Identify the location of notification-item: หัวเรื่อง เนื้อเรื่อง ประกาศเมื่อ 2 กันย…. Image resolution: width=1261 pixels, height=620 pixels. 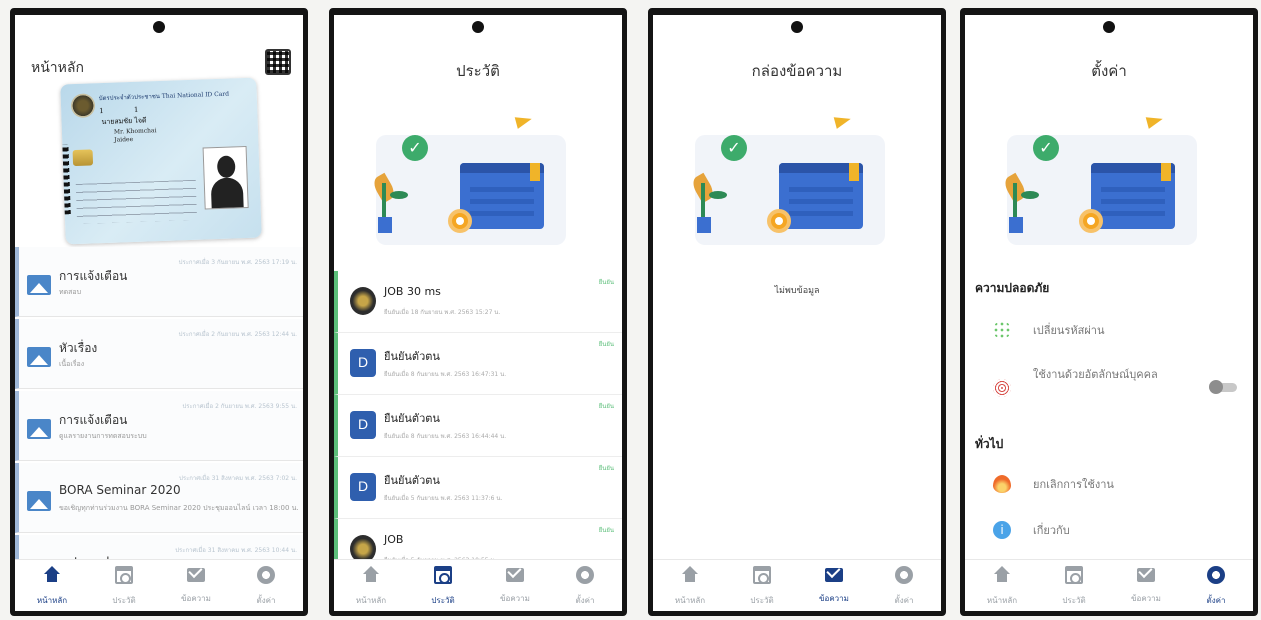
(159, 354).